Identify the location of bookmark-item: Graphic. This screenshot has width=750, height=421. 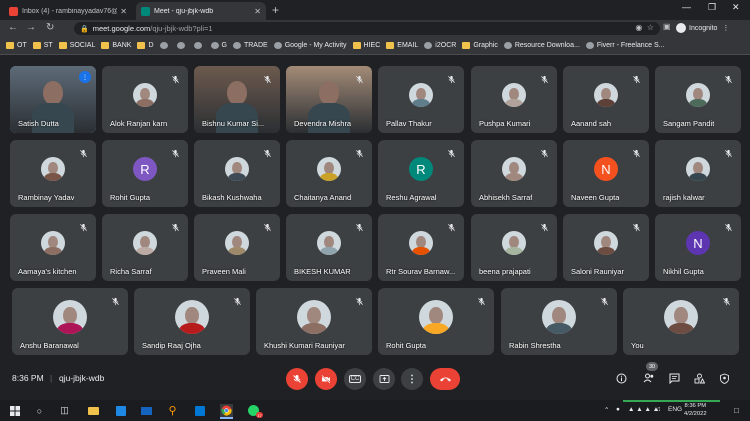
(480, 45).